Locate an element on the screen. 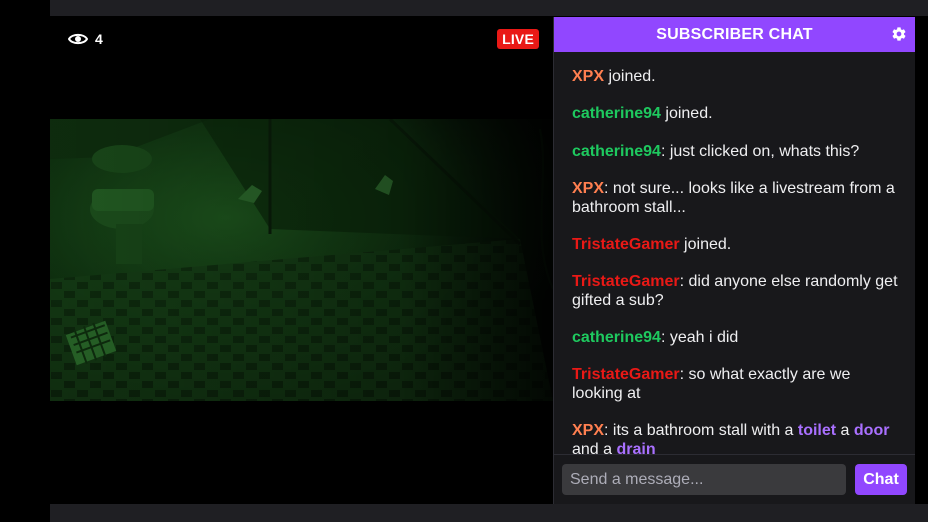 This screenshot has height=522, width=928. chat-message-text: : yeah i did is located at coordinates (699, 337).